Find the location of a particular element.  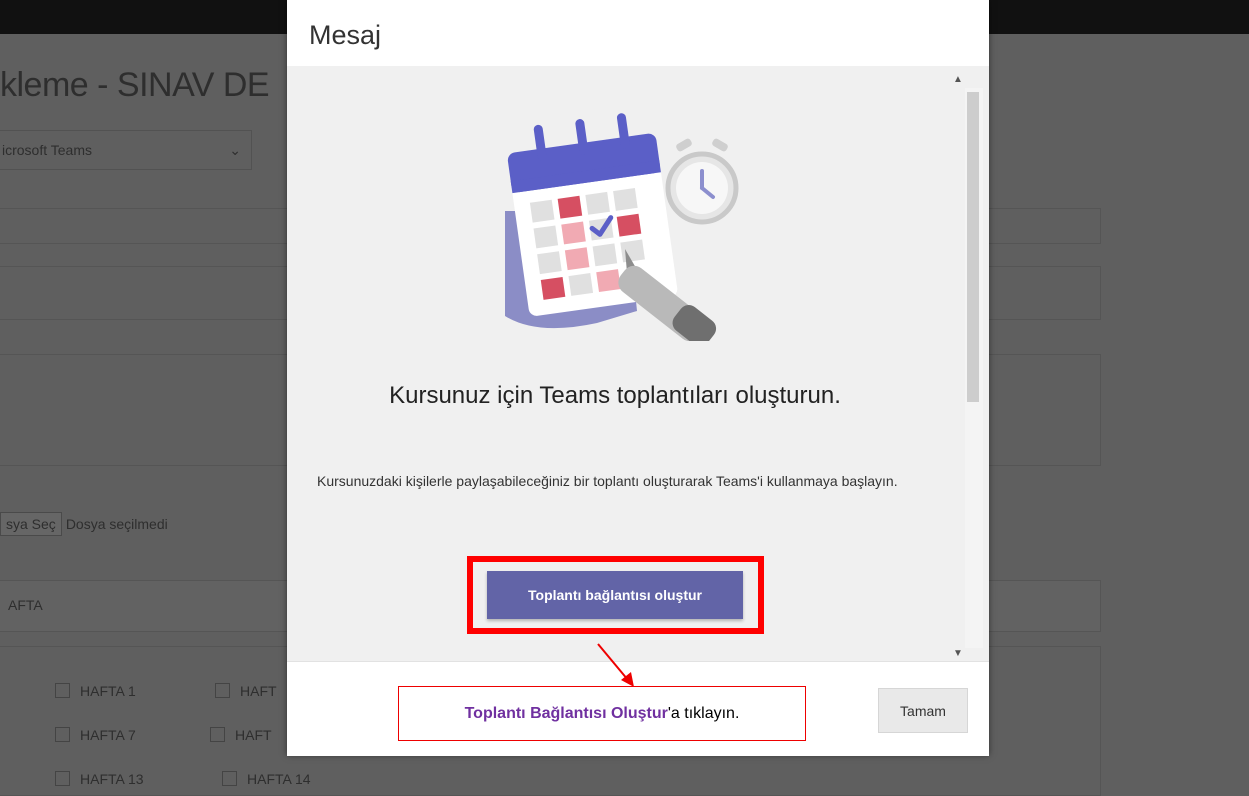

week-checkbox: HAFTA 7 is located at coordinates (95, 735).